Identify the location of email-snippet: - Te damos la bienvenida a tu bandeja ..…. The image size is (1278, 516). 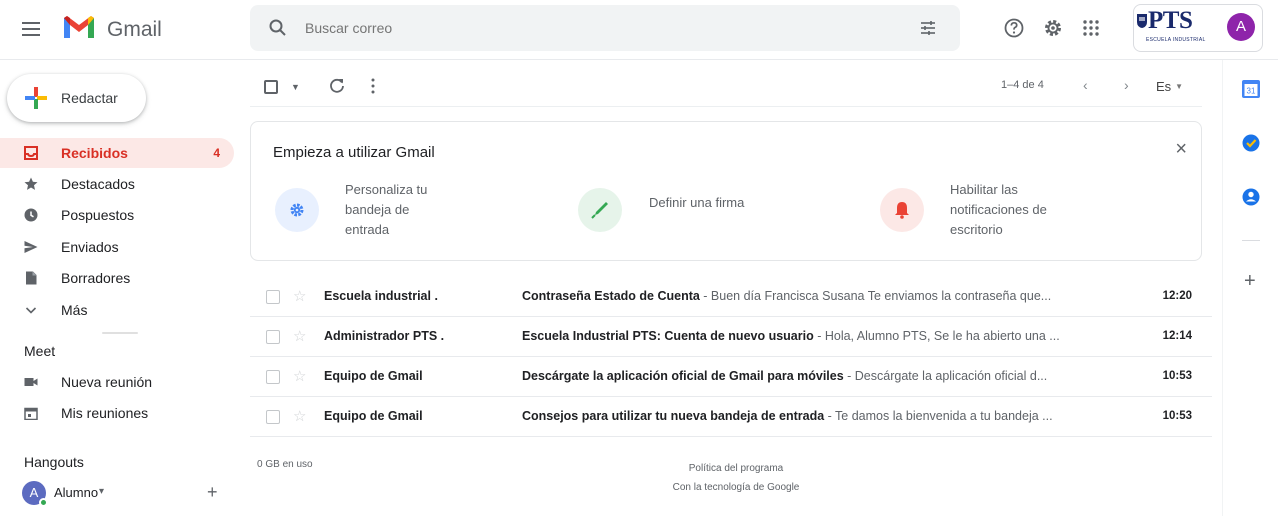
(938, 416).